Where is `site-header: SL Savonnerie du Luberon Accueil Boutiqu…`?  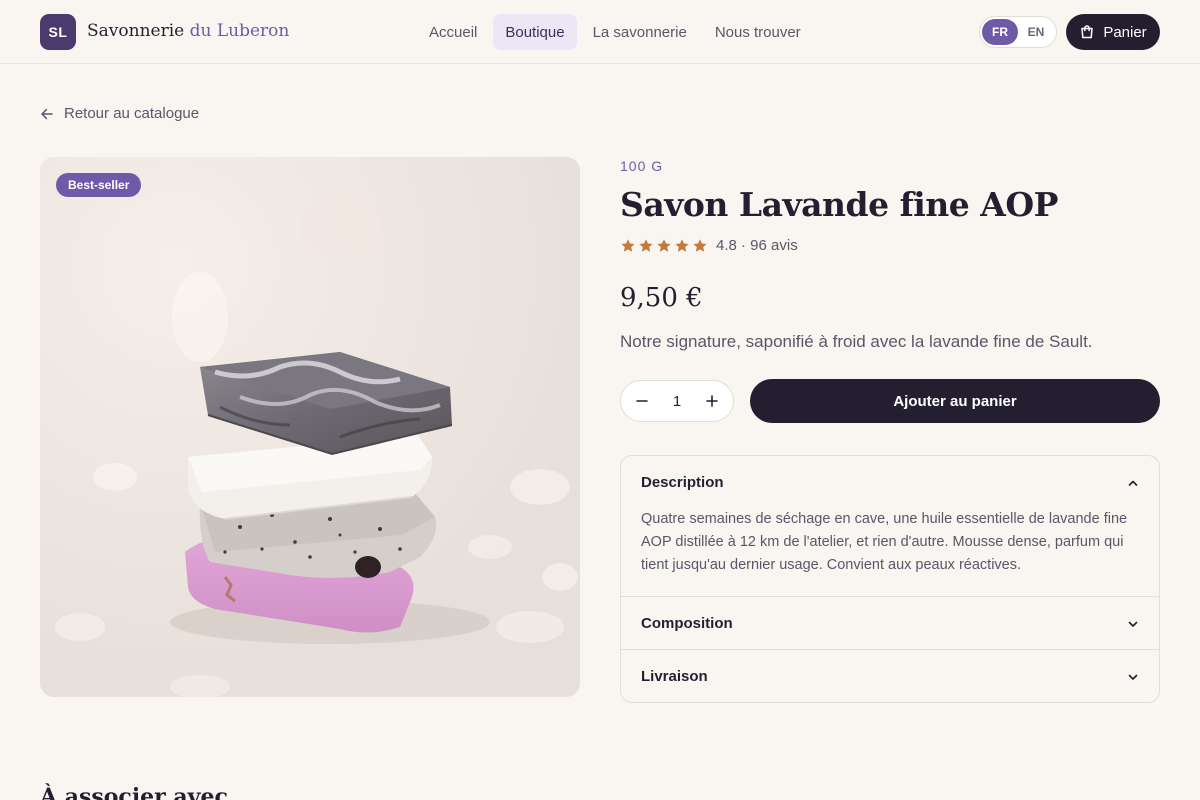 site-header: SL Savonnerie du Luberon Accueil Boutiqu… is located at coordinates (600, 32).